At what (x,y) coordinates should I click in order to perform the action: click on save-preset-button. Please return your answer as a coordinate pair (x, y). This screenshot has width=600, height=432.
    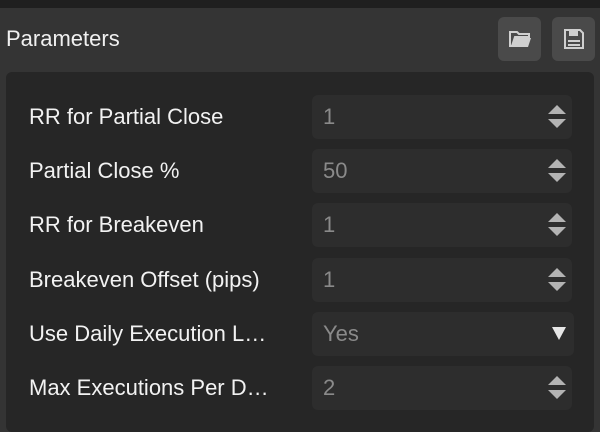
    Looking at the image, I should click on (573, 39).